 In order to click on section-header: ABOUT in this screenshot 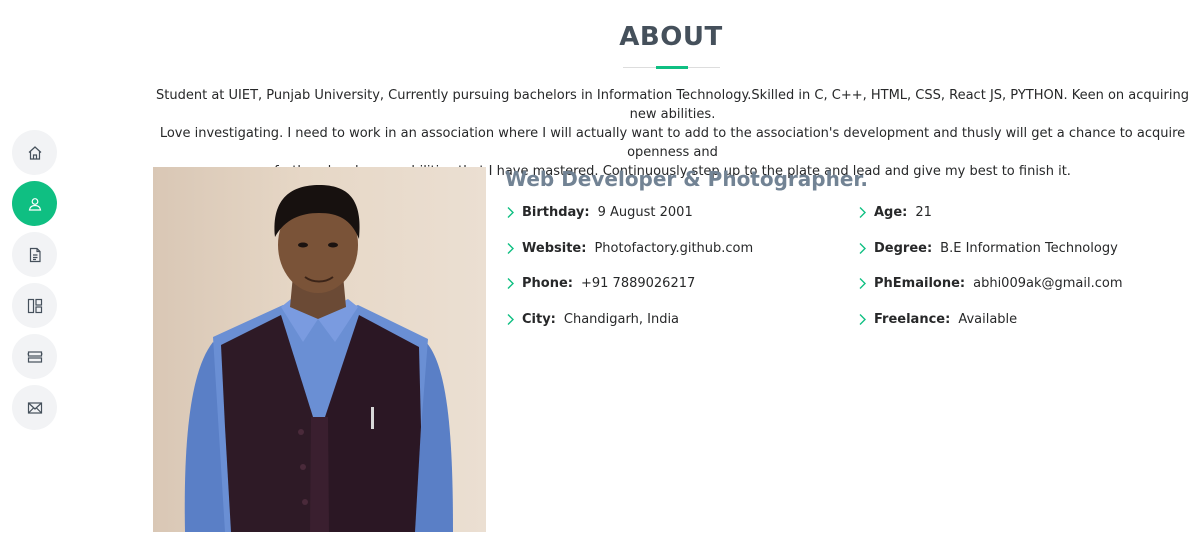, I will do `click(671, 37)`.